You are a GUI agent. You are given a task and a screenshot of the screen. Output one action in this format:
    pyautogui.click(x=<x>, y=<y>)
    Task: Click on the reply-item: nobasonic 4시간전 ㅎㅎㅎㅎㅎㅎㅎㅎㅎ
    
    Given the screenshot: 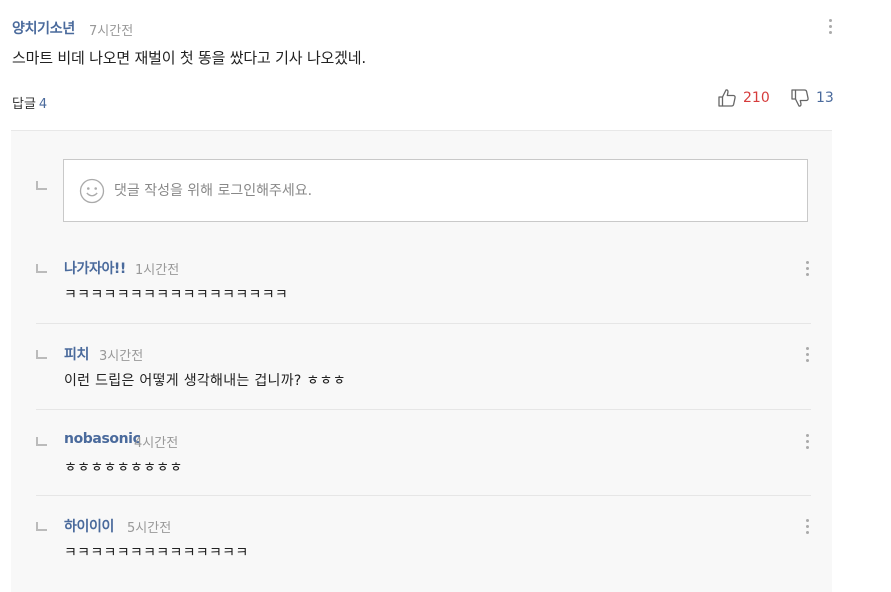 What is the action you would take?
    pyautogui.click(x=423, y=463)
    